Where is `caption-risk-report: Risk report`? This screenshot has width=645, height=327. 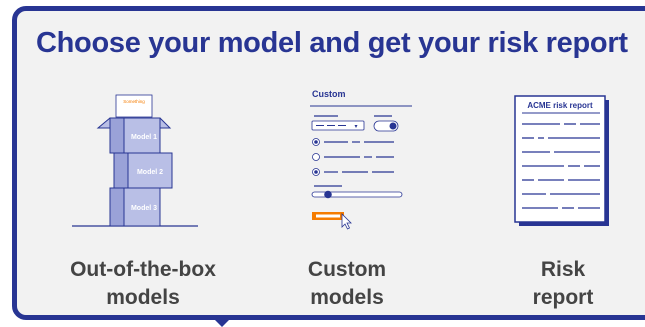
caption-risk-report: Risk report is located at coordinates (563, 284).